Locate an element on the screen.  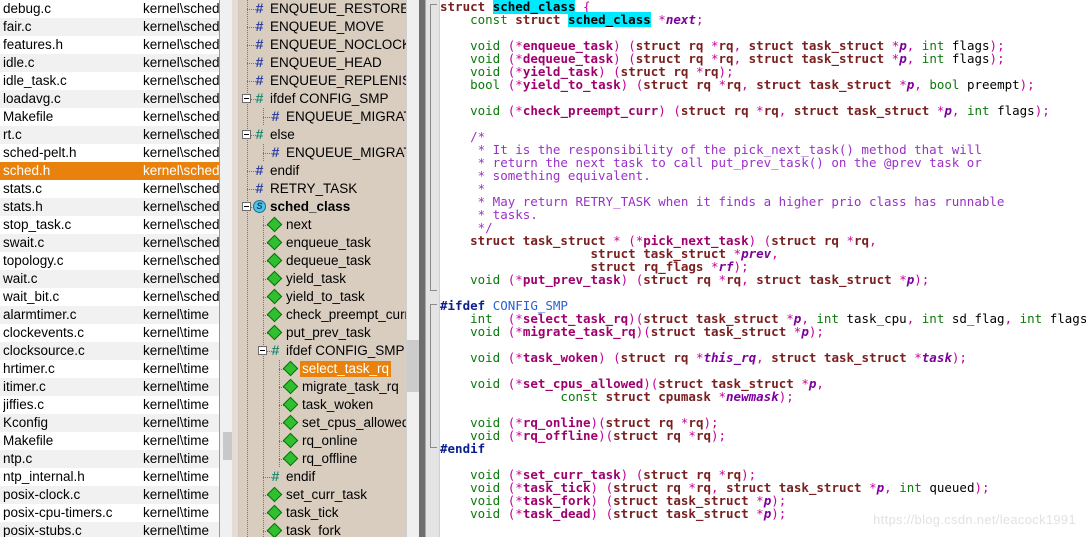
fold-bracket-struct is located at coordinates (433, 147).